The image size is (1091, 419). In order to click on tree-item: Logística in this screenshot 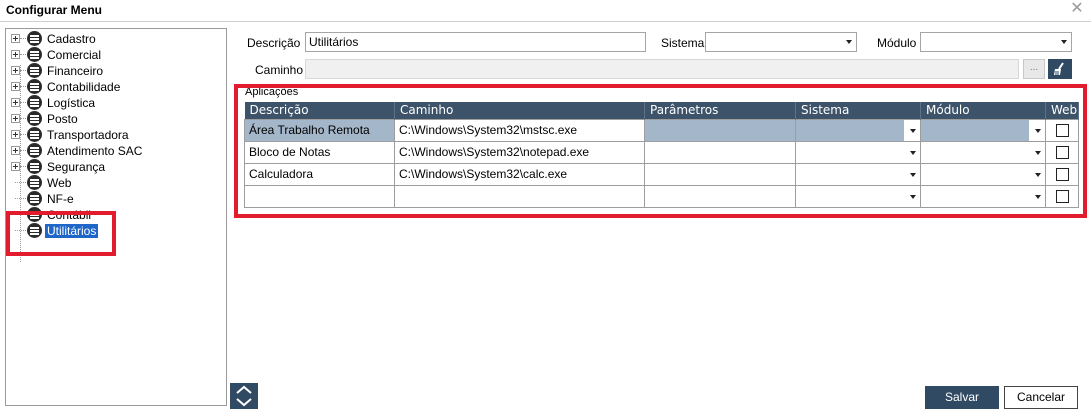, I will do `click(111, 102)`.